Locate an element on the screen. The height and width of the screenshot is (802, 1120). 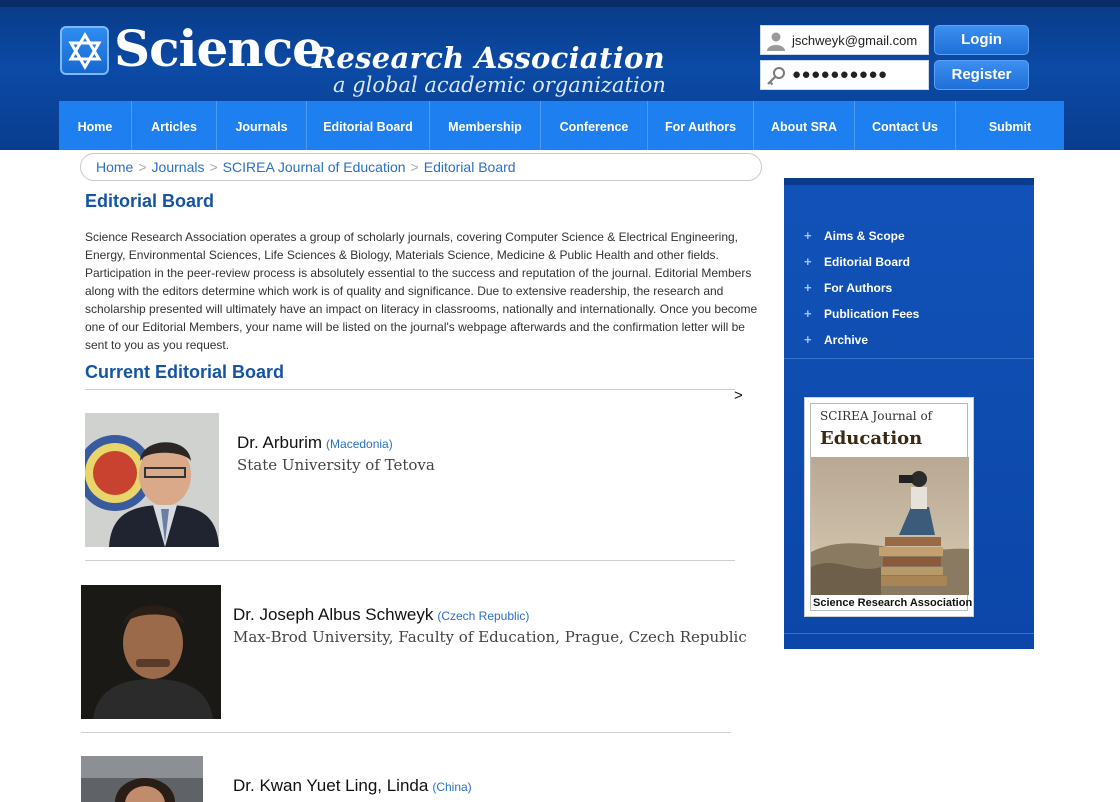
key-icon is located at coordinates (776, 76).